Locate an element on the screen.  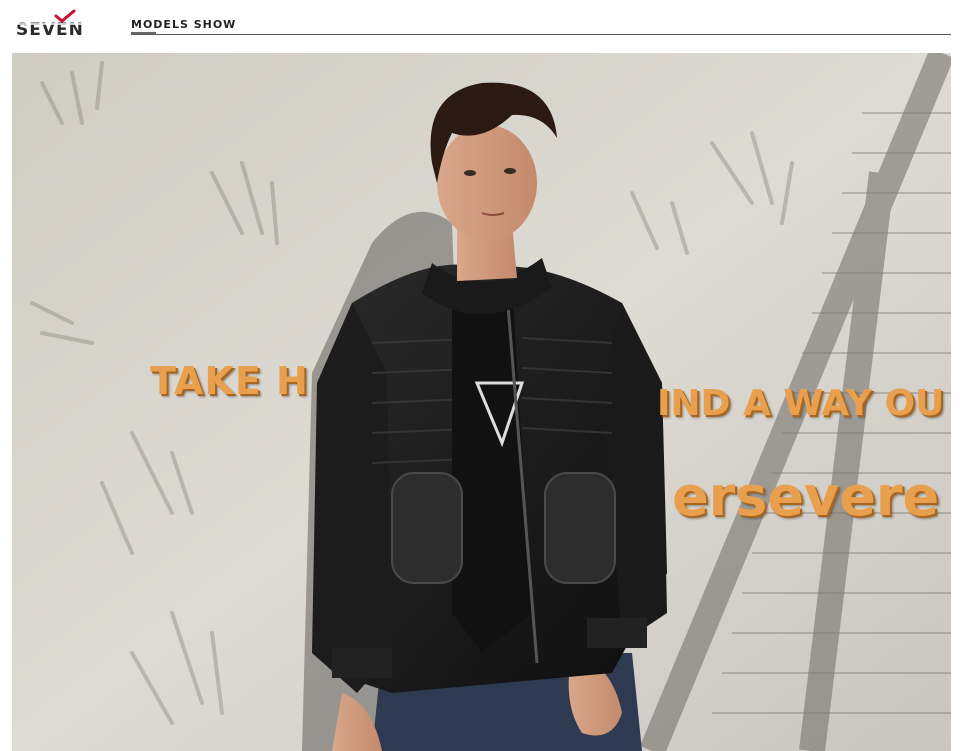
wall-lettering-right: IND A WAY OU is located at coordinates (801, 403).